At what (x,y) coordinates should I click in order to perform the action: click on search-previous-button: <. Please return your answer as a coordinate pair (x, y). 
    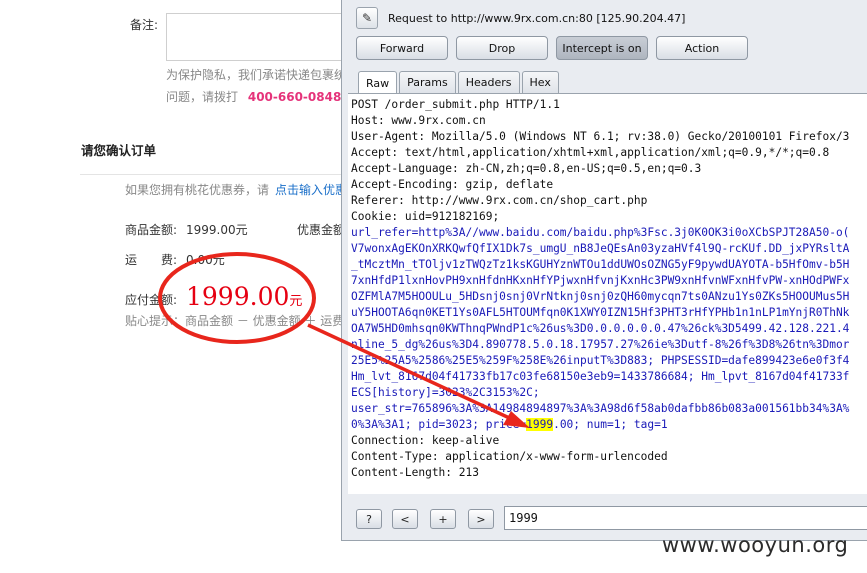
    Looking at the image, I should click on (405, 519).